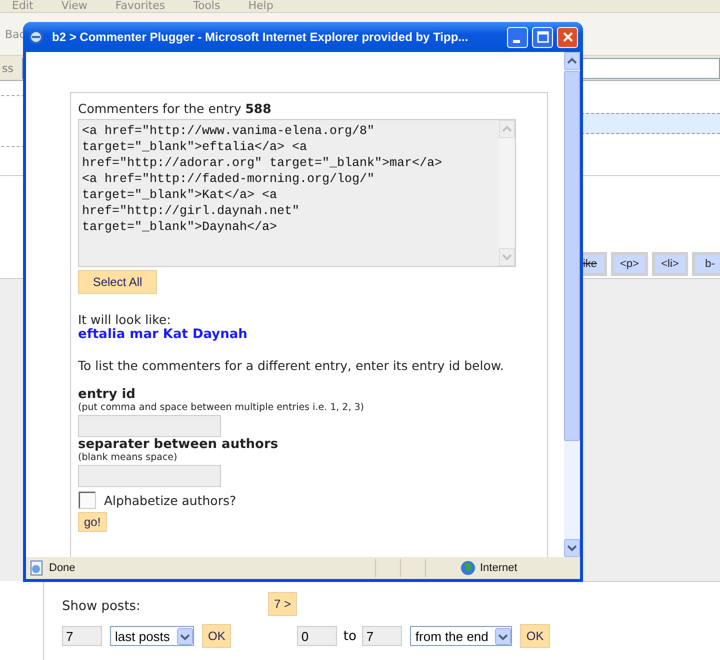 The image size is (720, 660). Describe the element at coordinates (291, 365) in the screenshot. I see `instructions: To list the commenters for a different entry, enter its entry id below.` at that location.